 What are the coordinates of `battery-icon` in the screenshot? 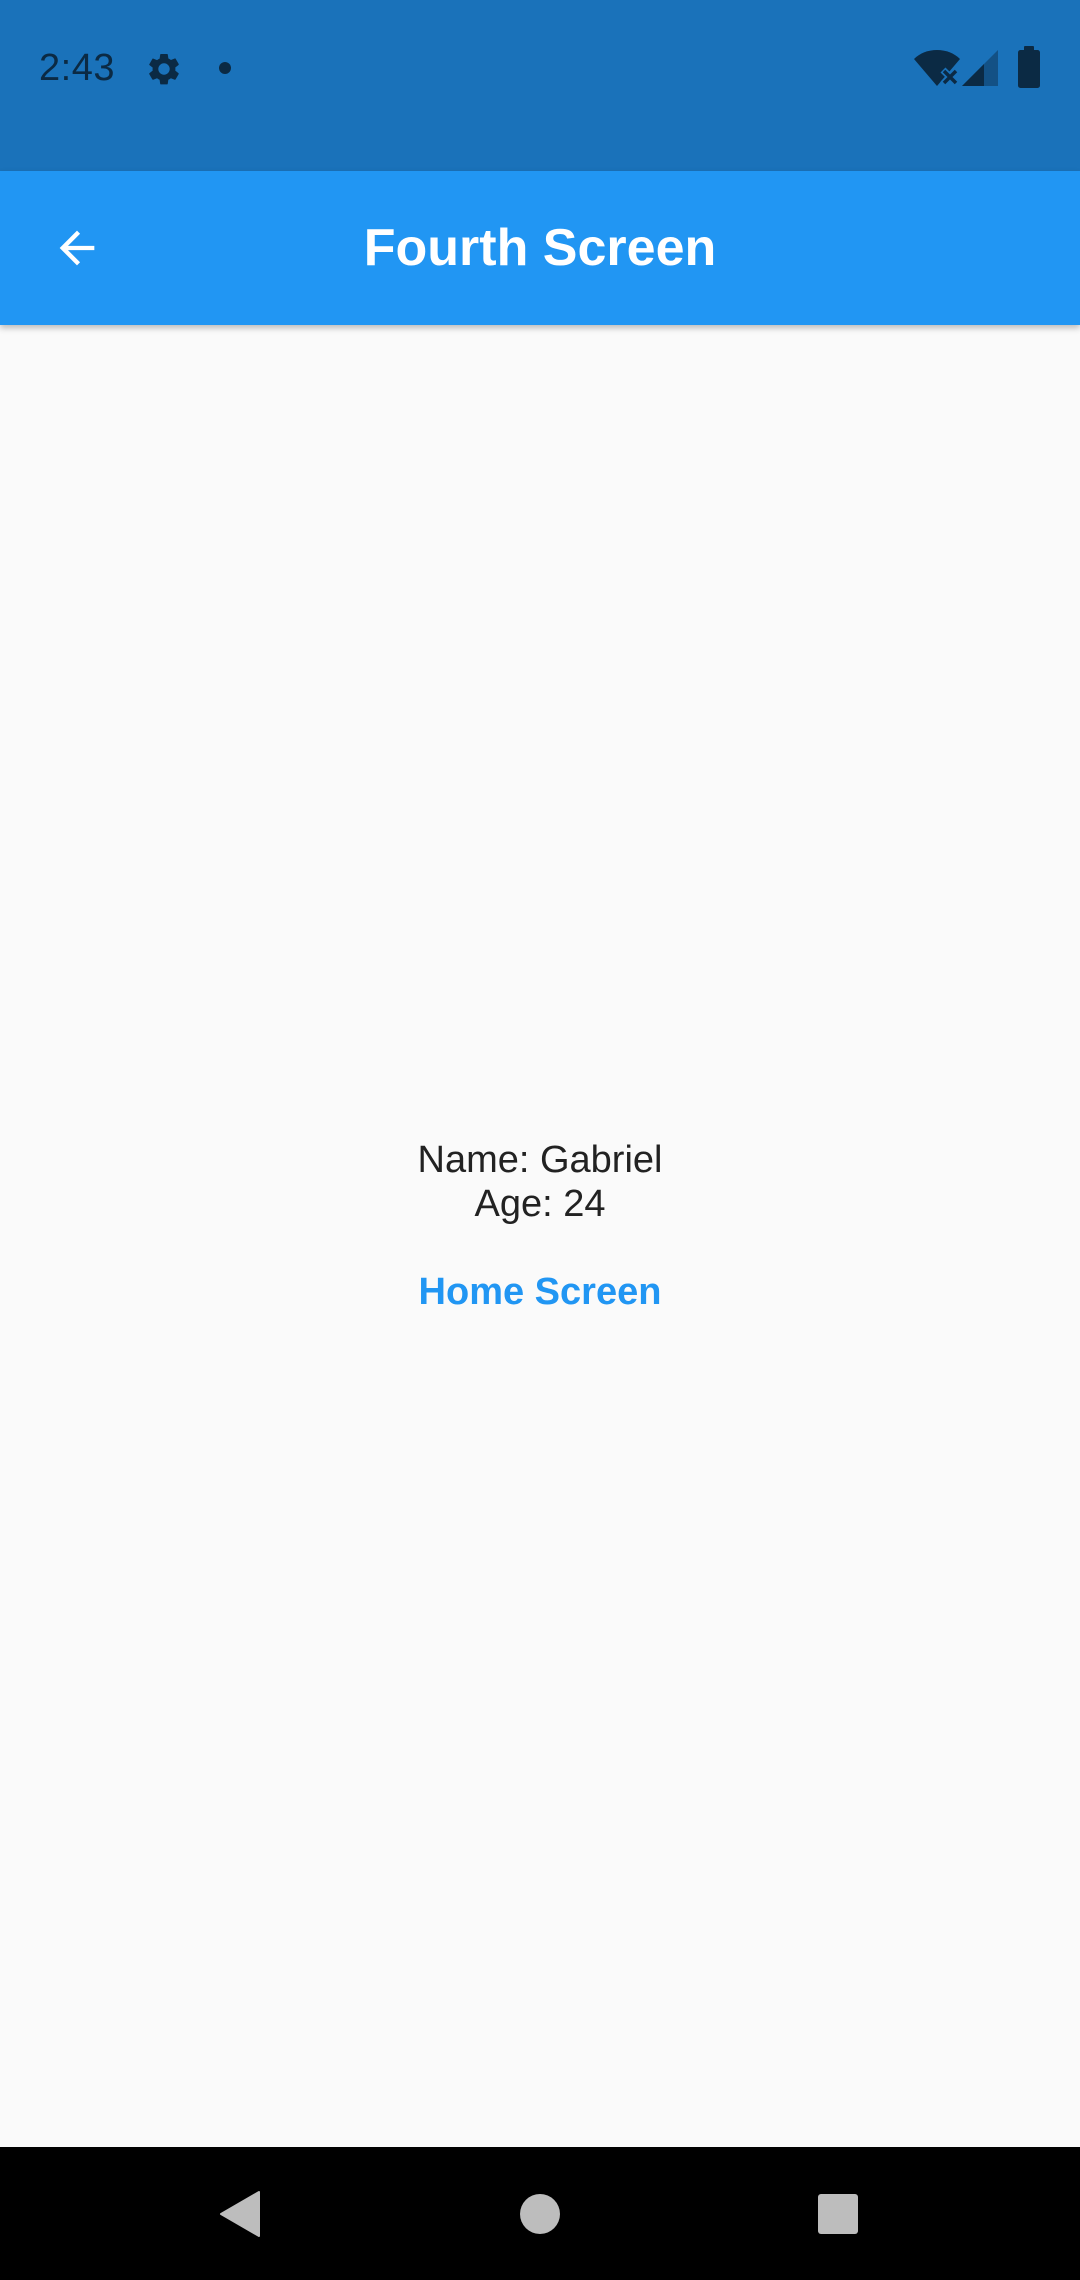 It's located at (1029, 67).